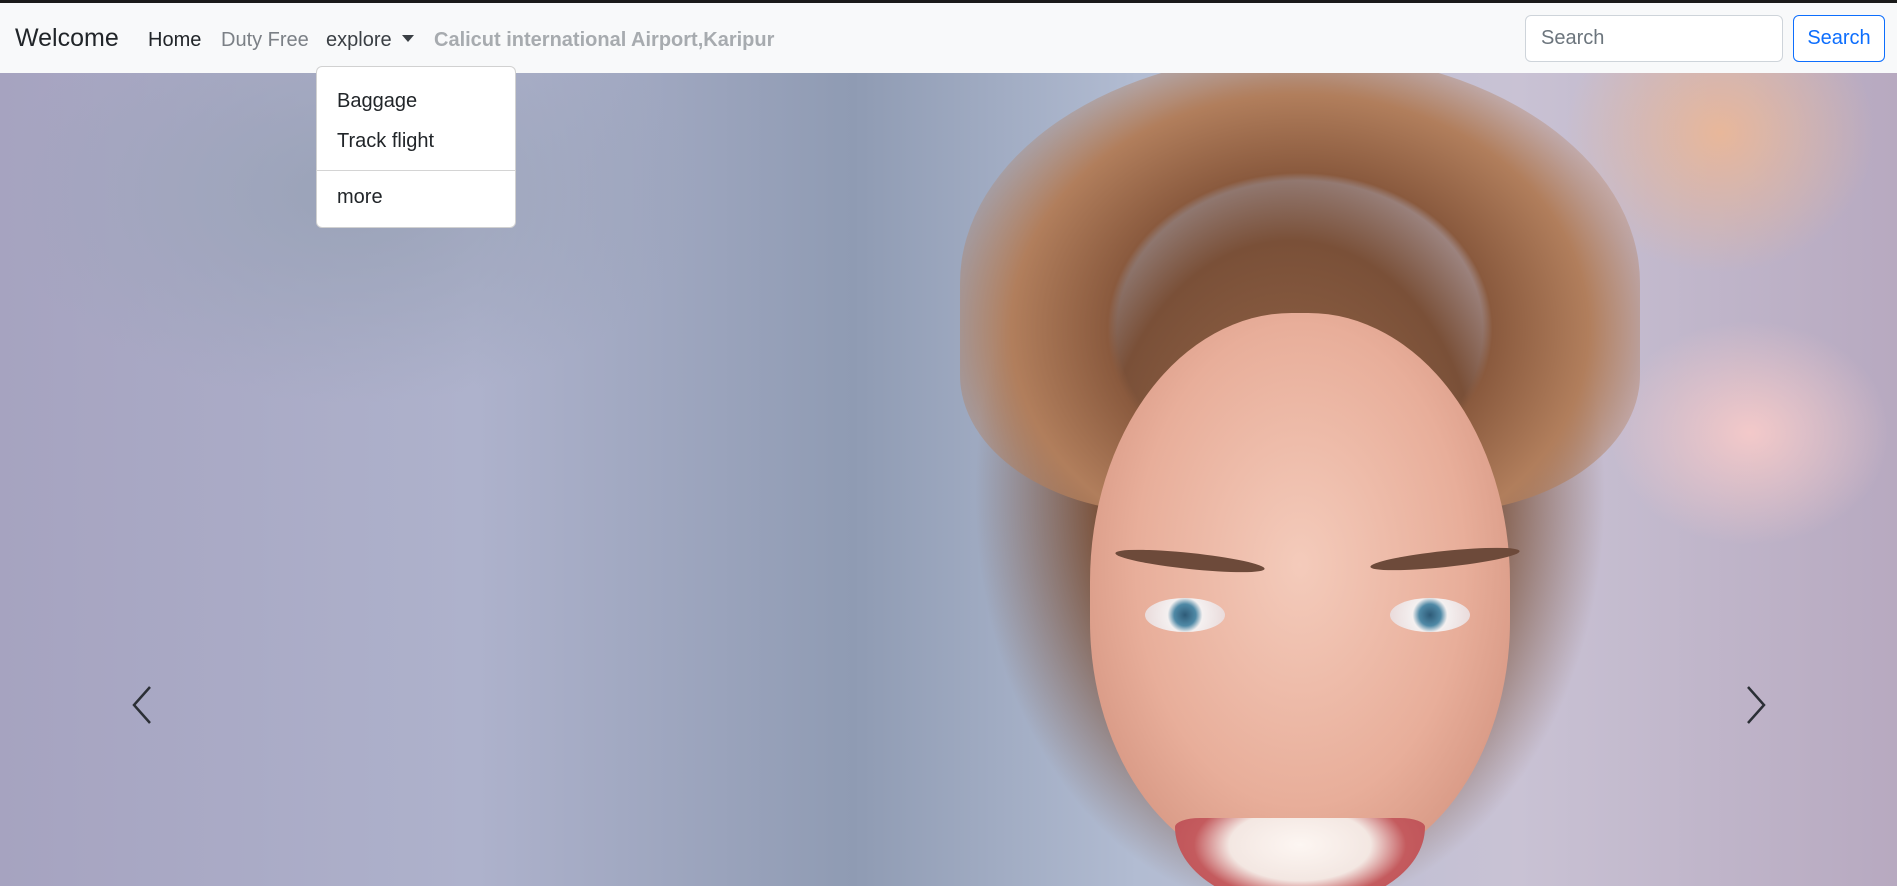  I want to click on chevron-left-icon, so click(141, 705).